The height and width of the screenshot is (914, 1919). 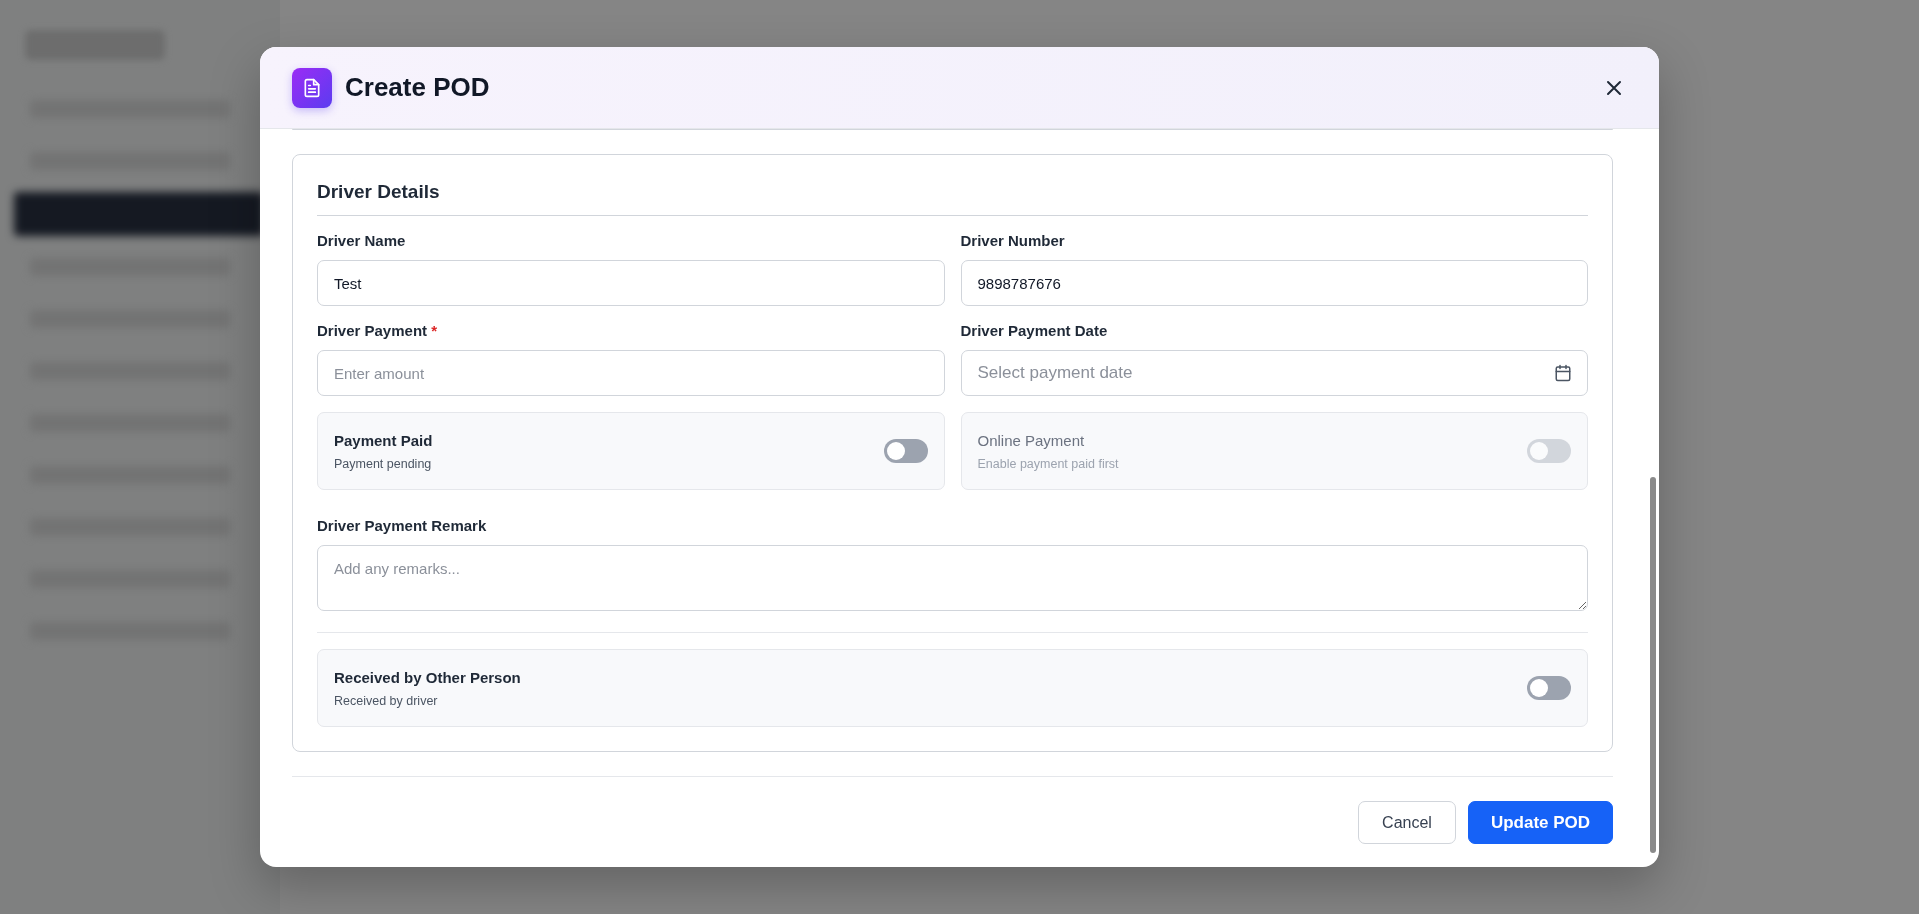 What do you see at coordinates (631, 373) in the screenshot?
I see `input-field: Enter amount` at bounding box center [631, 373].